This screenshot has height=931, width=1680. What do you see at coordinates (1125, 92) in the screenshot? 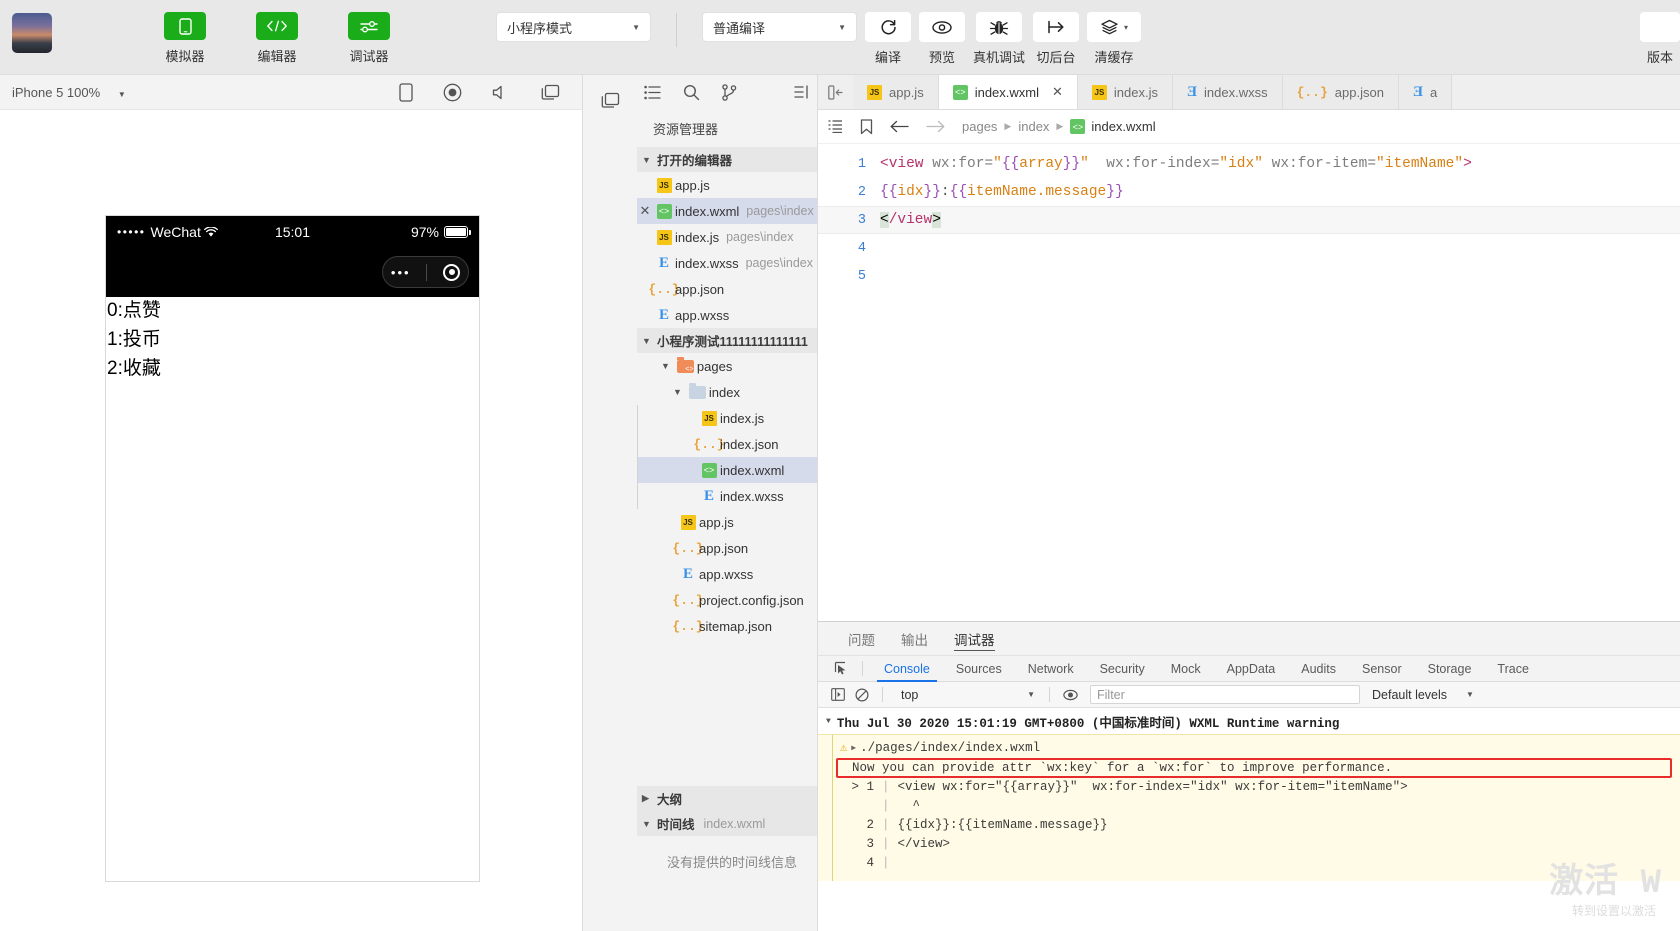
I see `editor-tab-index-js: JS index.js` at bounding box center [1125, 92].